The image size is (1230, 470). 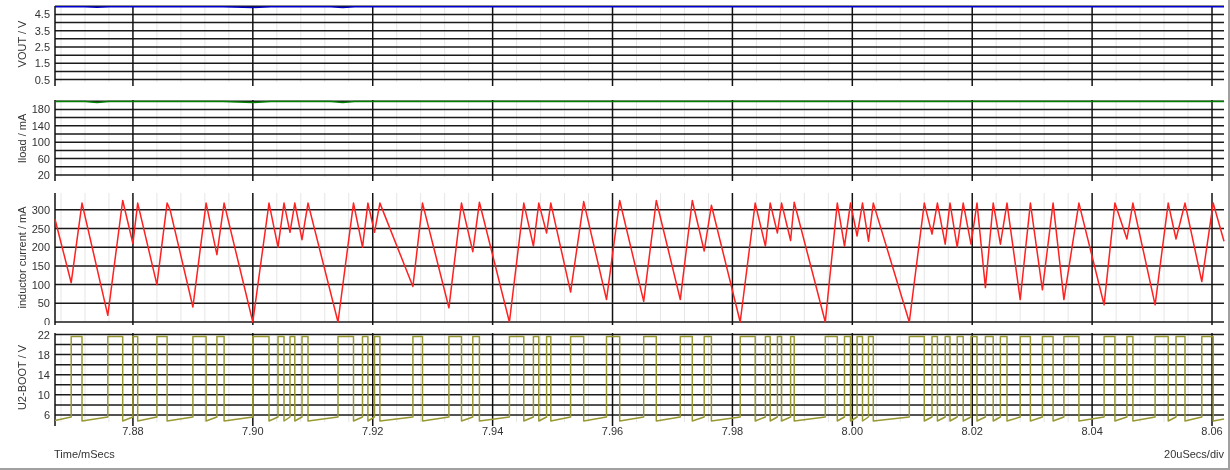 I want to click on x-tick-label: 7.90, so click(x=253, y=431).